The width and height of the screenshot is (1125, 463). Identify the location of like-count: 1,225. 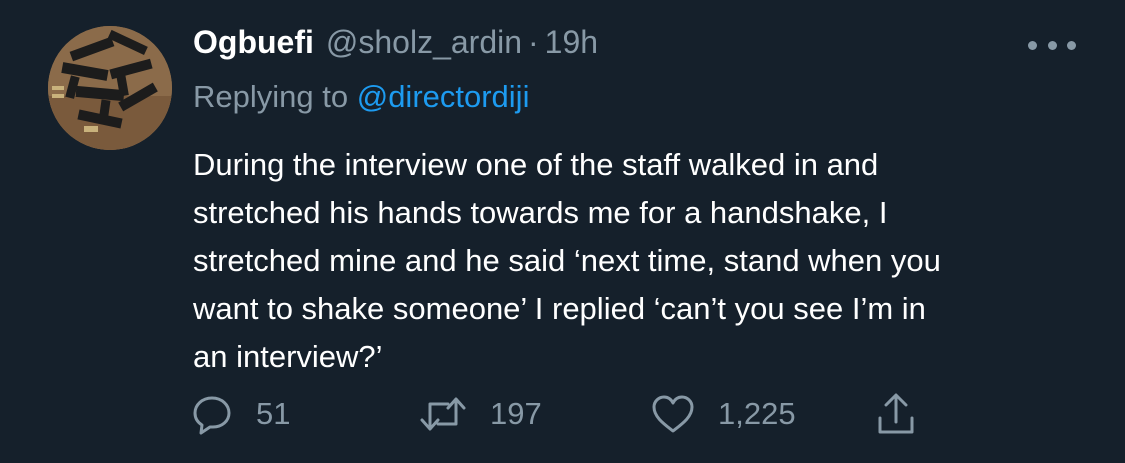
(757, 413).